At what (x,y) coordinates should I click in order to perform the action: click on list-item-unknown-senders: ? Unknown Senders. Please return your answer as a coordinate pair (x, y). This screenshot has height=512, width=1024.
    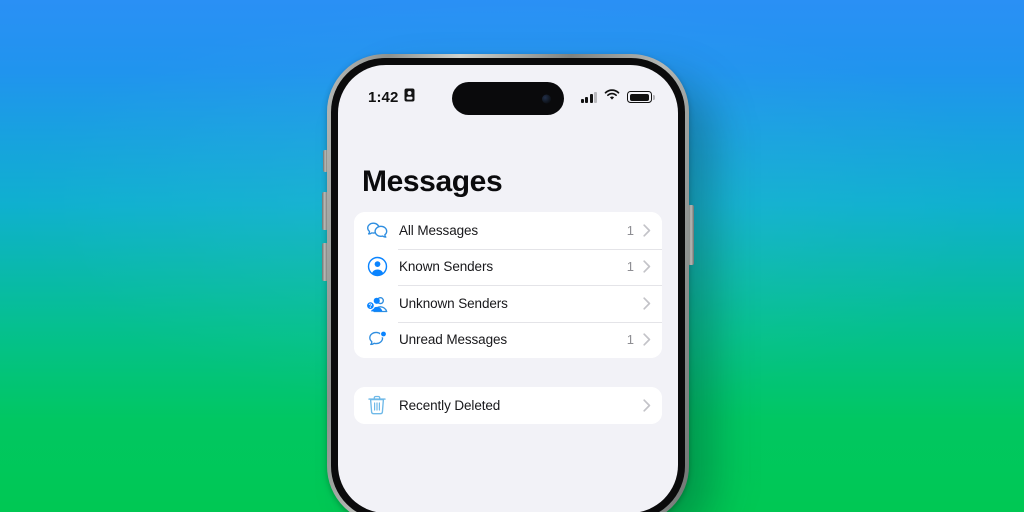
    Looking at the image, I should click on (508, 303).